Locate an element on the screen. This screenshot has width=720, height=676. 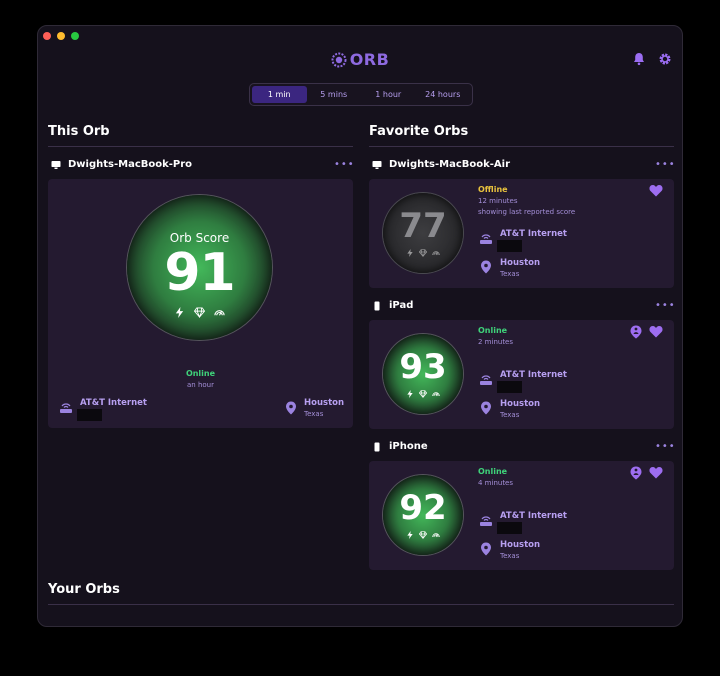
status-badge: Offline is located at coordinates (493, 189).